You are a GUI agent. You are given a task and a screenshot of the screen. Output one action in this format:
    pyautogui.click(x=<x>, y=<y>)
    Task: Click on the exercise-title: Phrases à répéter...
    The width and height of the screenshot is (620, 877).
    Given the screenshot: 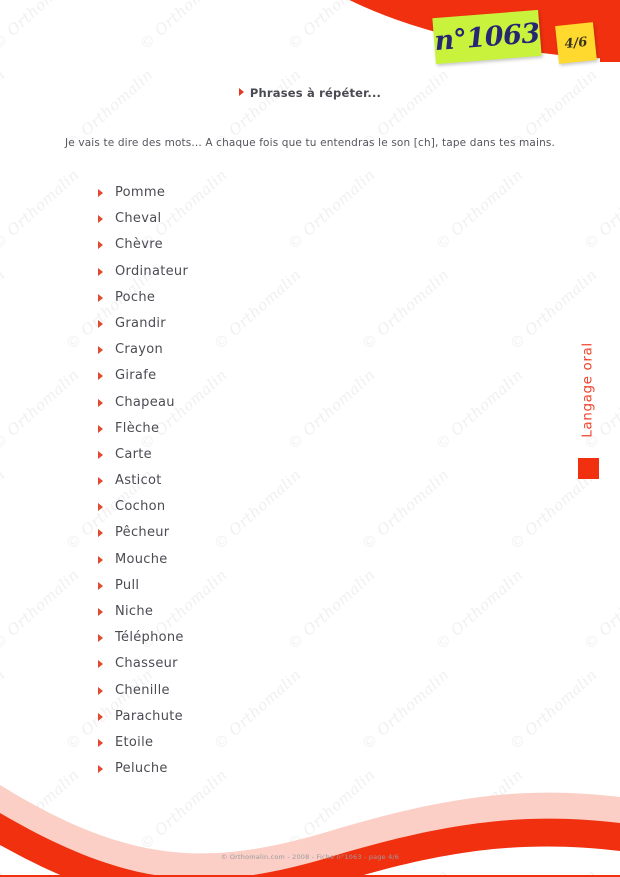 What is the action you would take?
    pyautogui.click(x=310, y=93)
    